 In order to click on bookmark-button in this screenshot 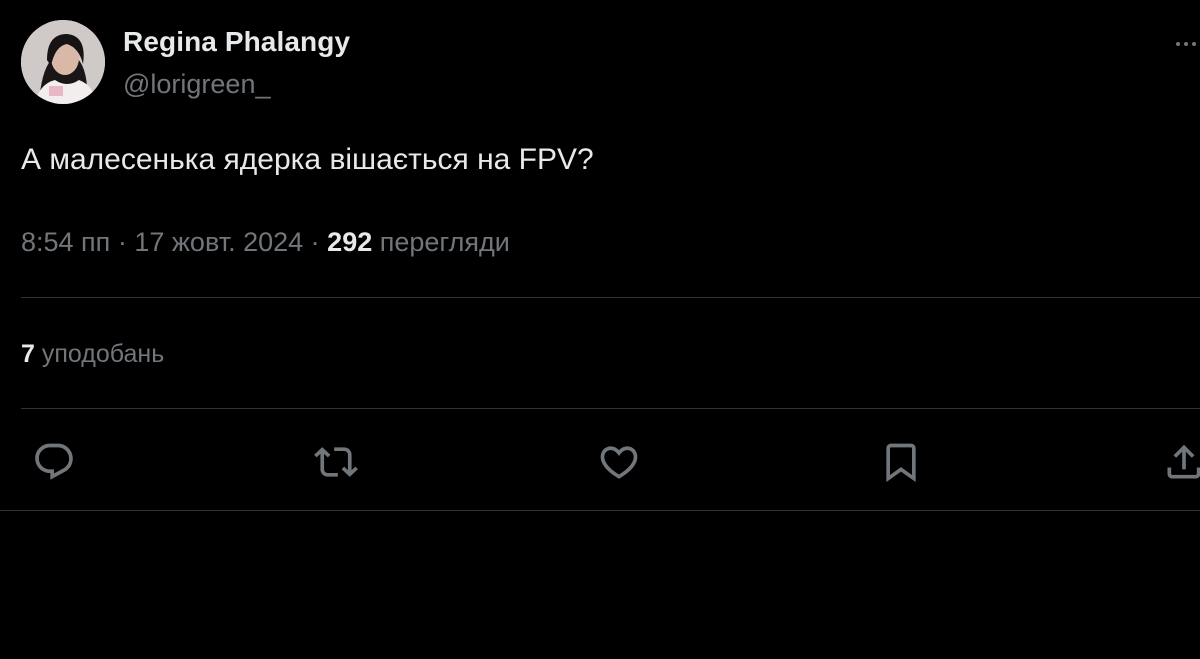, I will do `click(901, 462)`.